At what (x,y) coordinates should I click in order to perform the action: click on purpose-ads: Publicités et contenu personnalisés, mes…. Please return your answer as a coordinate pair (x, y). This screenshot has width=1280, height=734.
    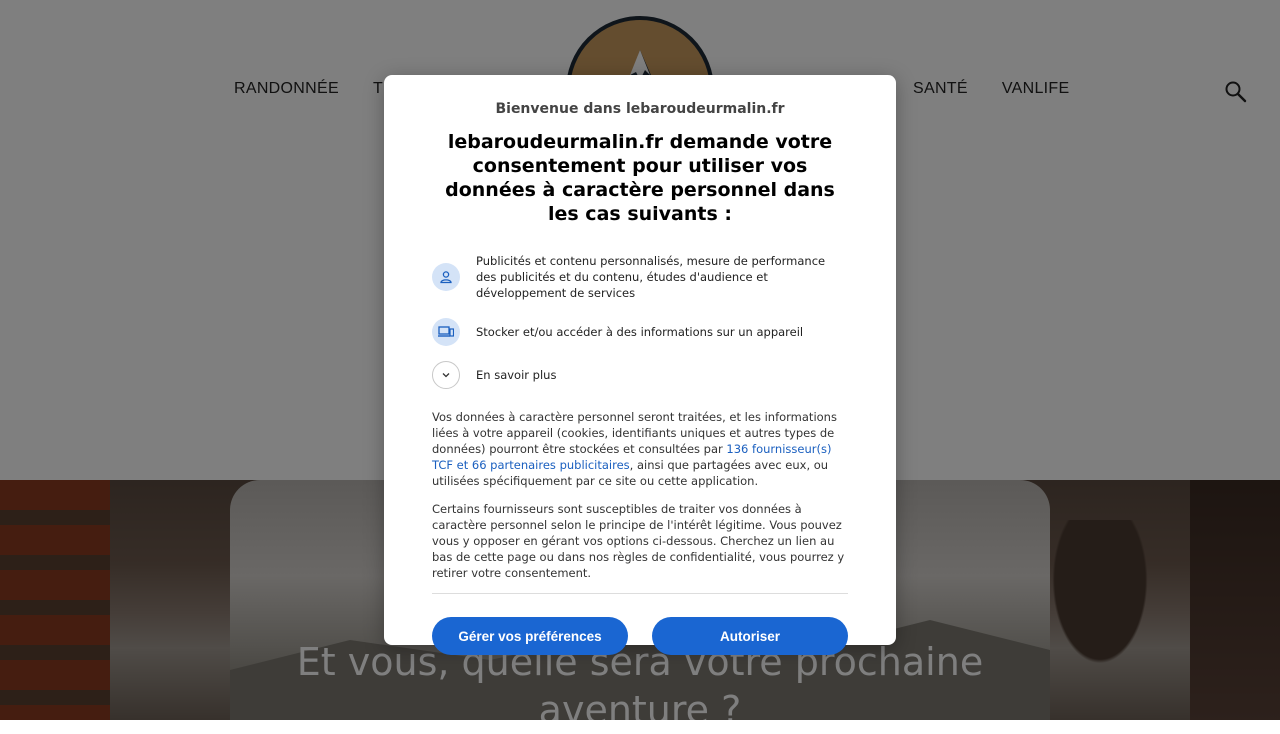
    Looking at the image, I should click on (640, 277).